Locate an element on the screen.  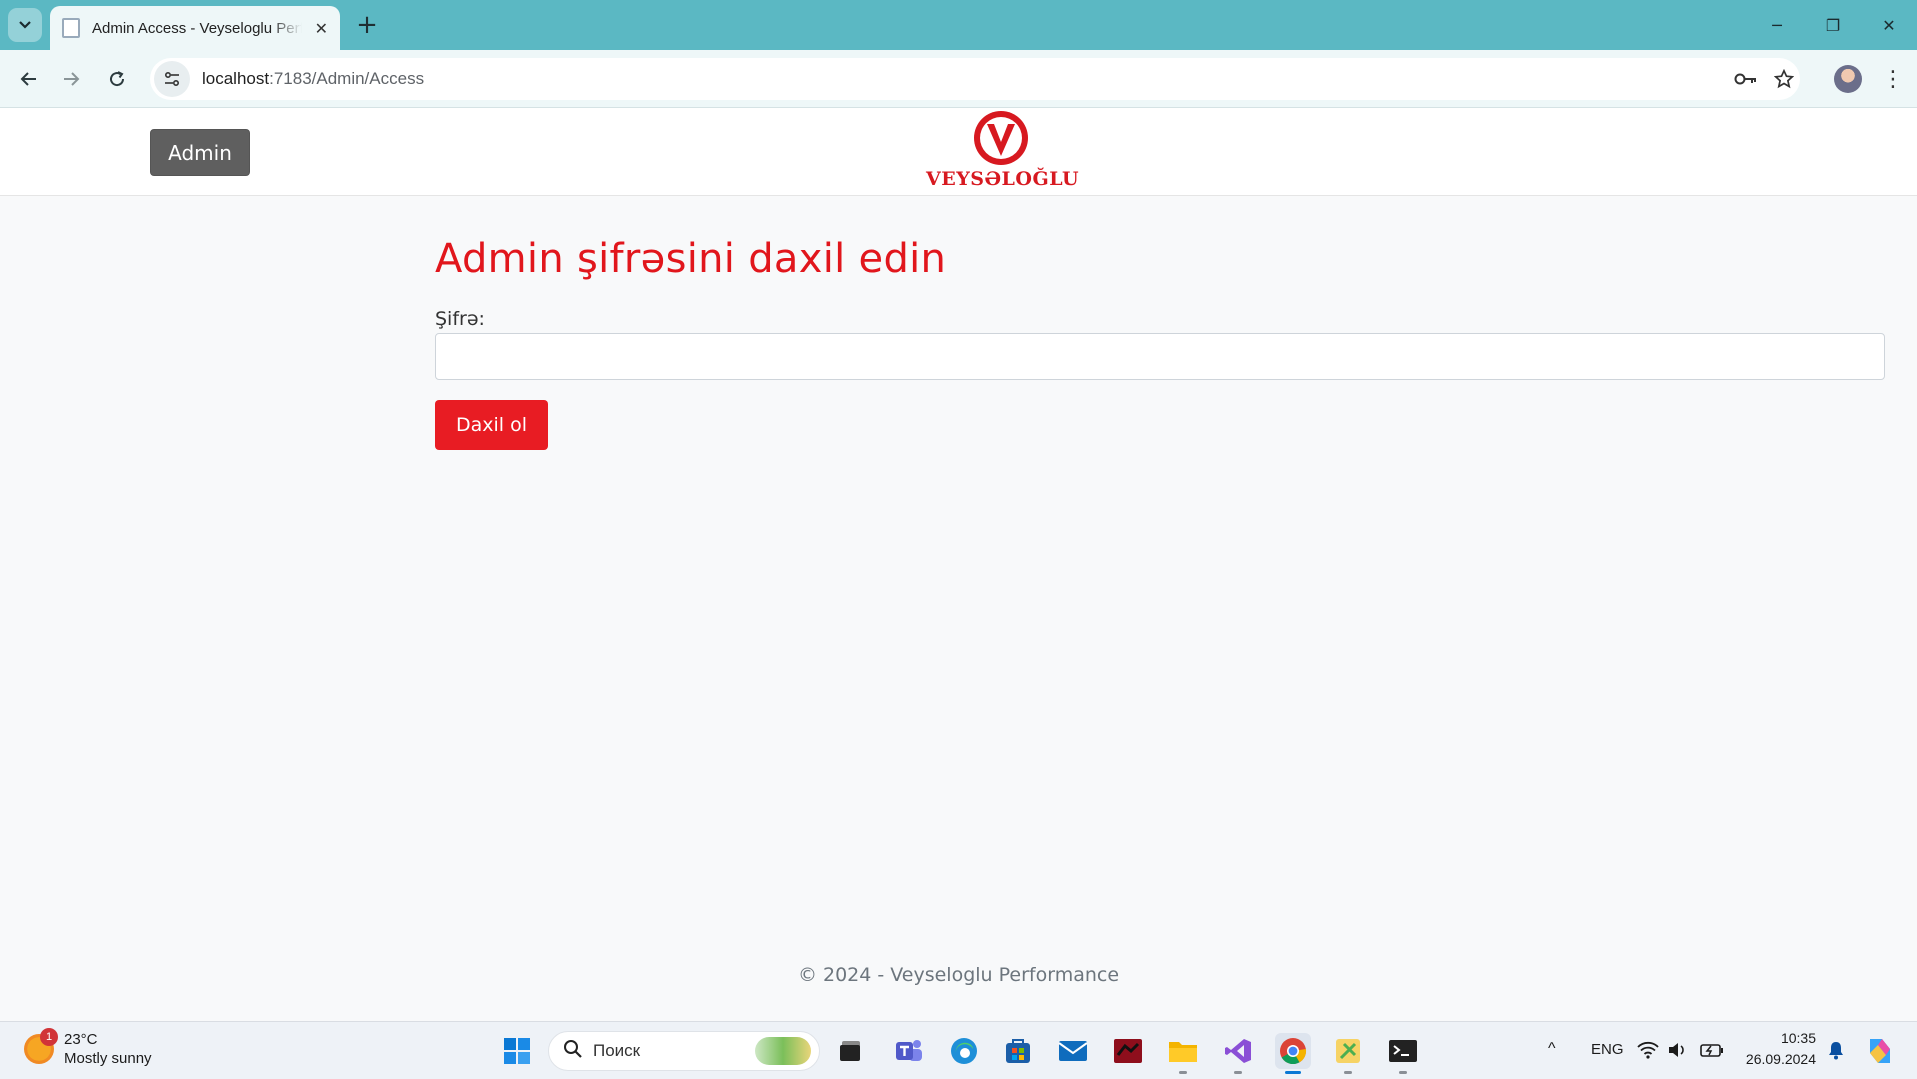
back-button is located at coordinates (28, 79).